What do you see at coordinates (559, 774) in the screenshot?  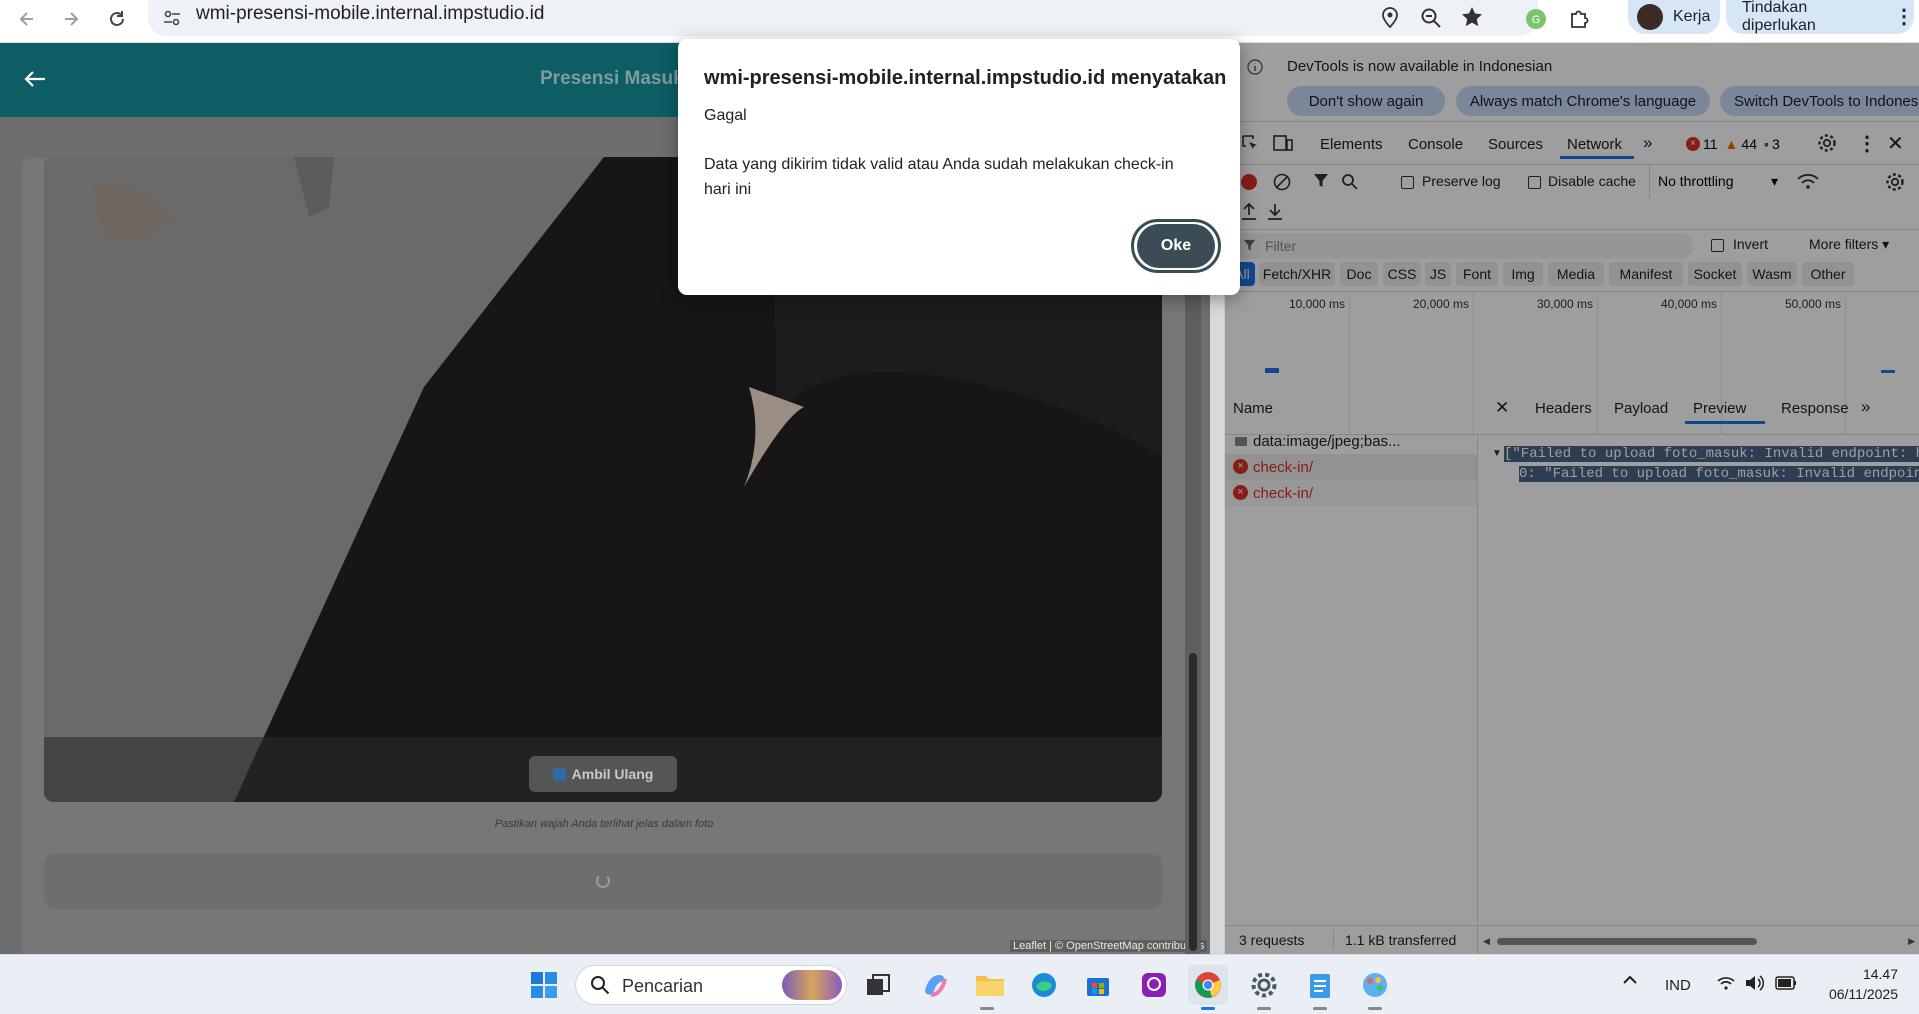 I see `camera-icon` at bounding box center [559, 774].